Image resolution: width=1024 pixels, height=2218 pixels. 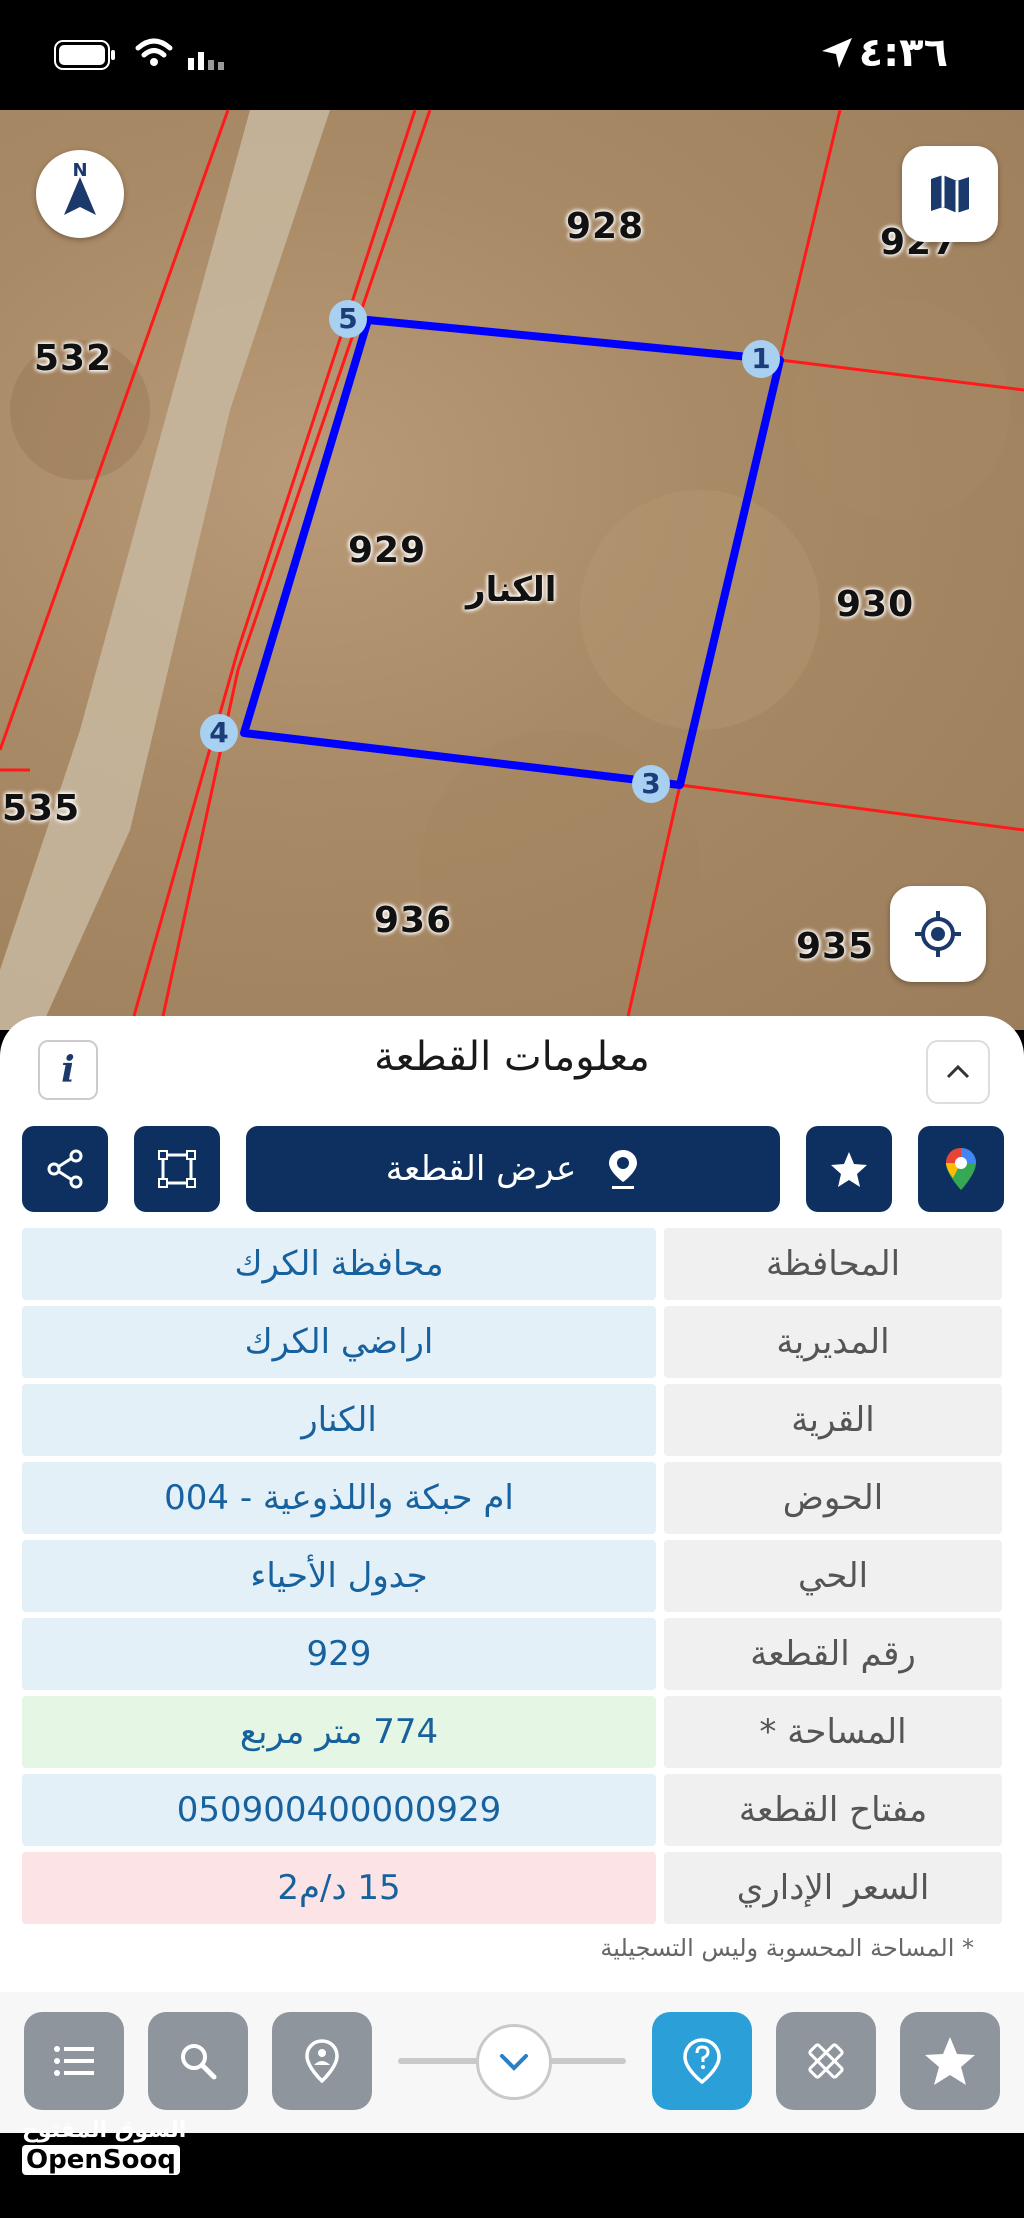 I want to click on search-icon, so click(x=199, y=2062).